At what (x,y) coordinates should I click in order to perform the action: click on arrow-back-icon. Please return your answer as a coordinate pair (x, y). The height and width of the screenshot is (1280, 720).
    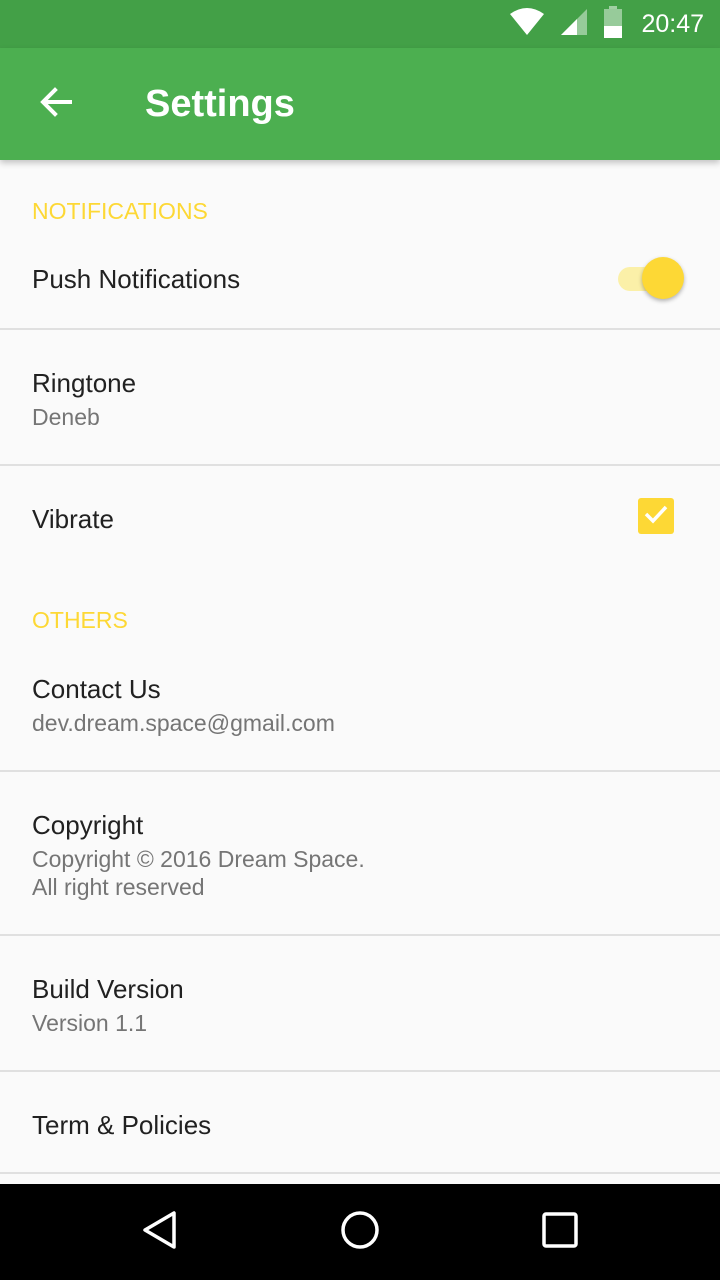
    Looking at the image, I should click on (56, 104).